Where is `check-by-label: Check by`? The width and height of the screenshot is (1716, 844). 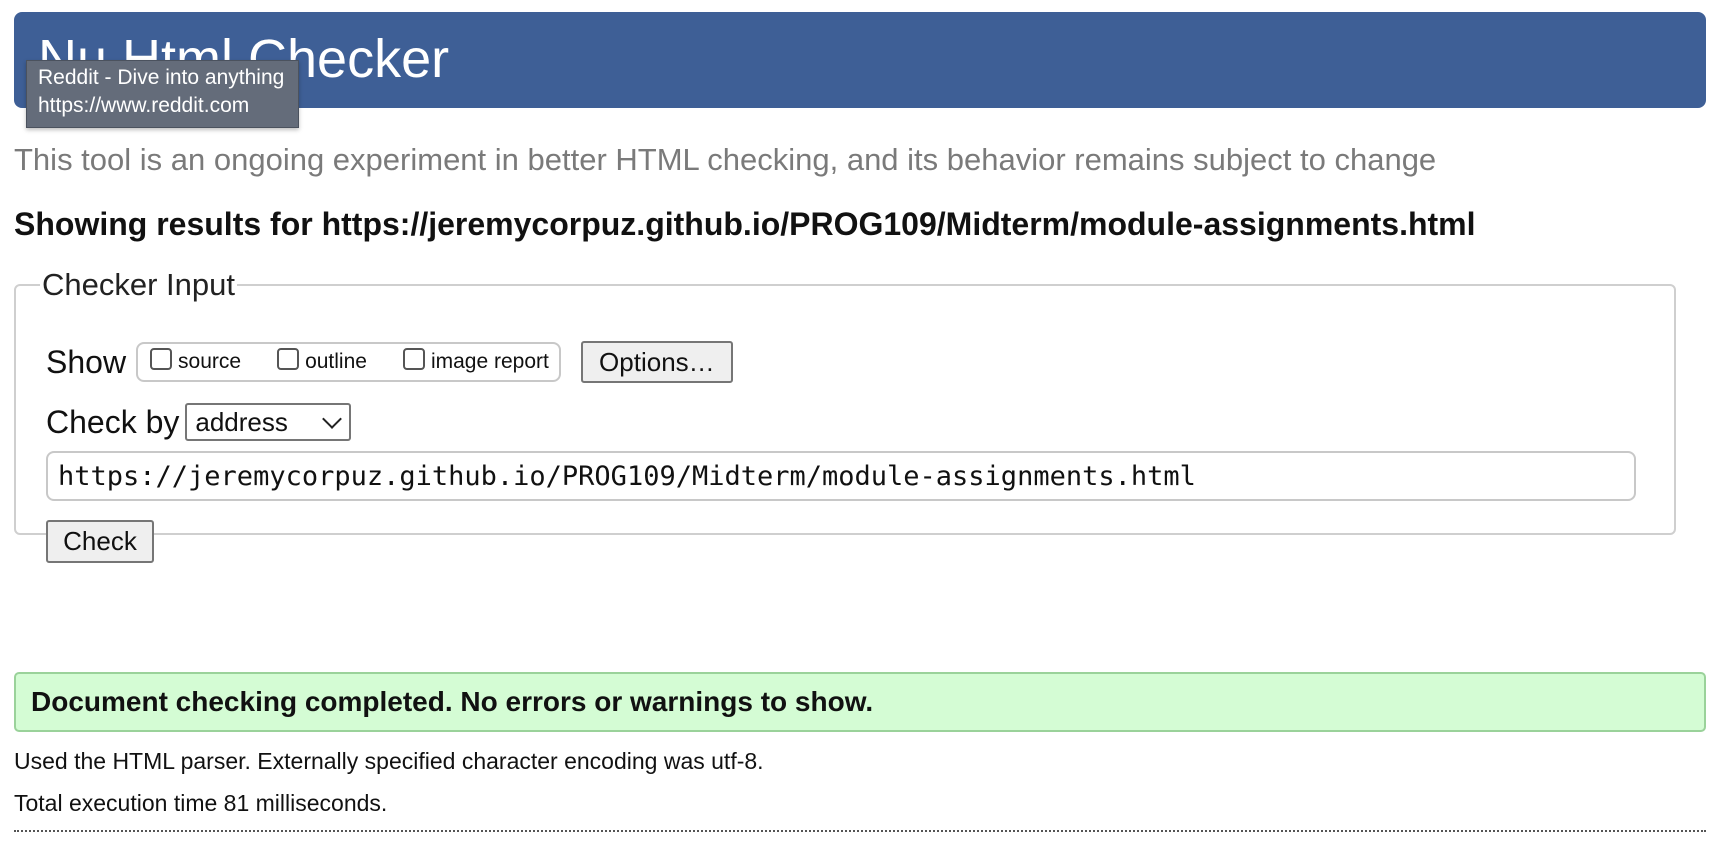
check-by-label: Check by is located at coordinates (113, 421).